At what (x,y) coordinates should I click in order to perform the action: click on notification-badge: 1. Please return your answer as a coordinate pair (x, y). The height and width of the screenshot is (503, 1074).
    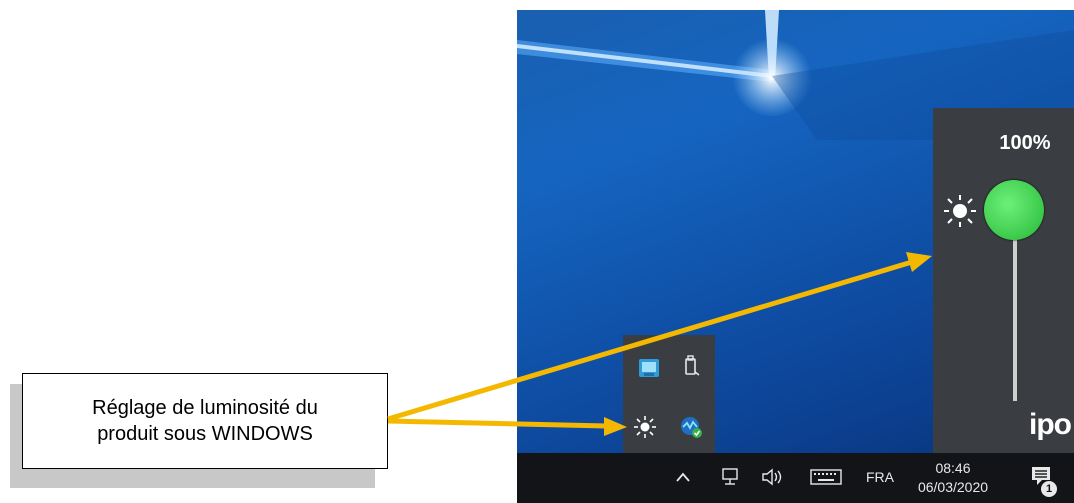
    Looking at the image, I should click on (1049, 489).